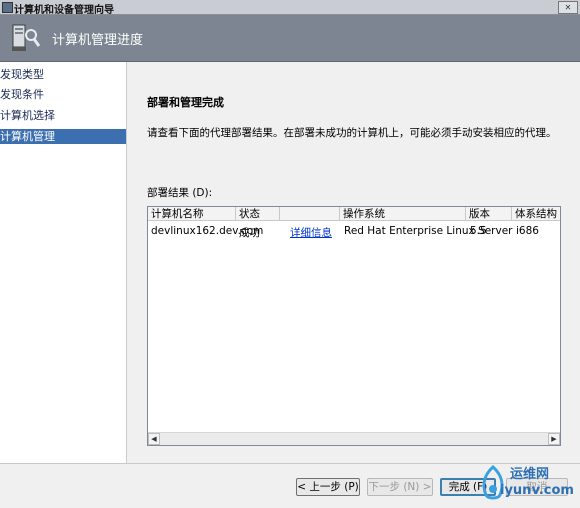  I want to click on watermark-line1: 运维网, so click(530, 474).